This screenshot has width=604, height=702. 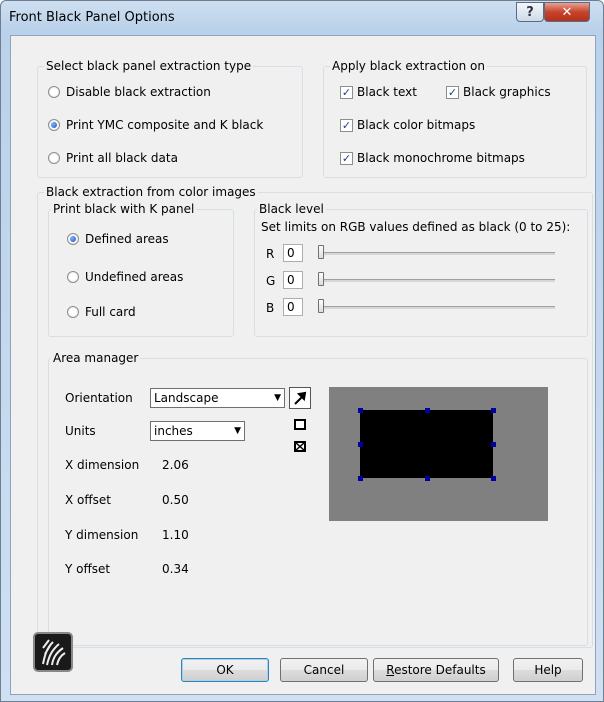 I want to click on select-arrow-icon, so click(x=300, y=398).